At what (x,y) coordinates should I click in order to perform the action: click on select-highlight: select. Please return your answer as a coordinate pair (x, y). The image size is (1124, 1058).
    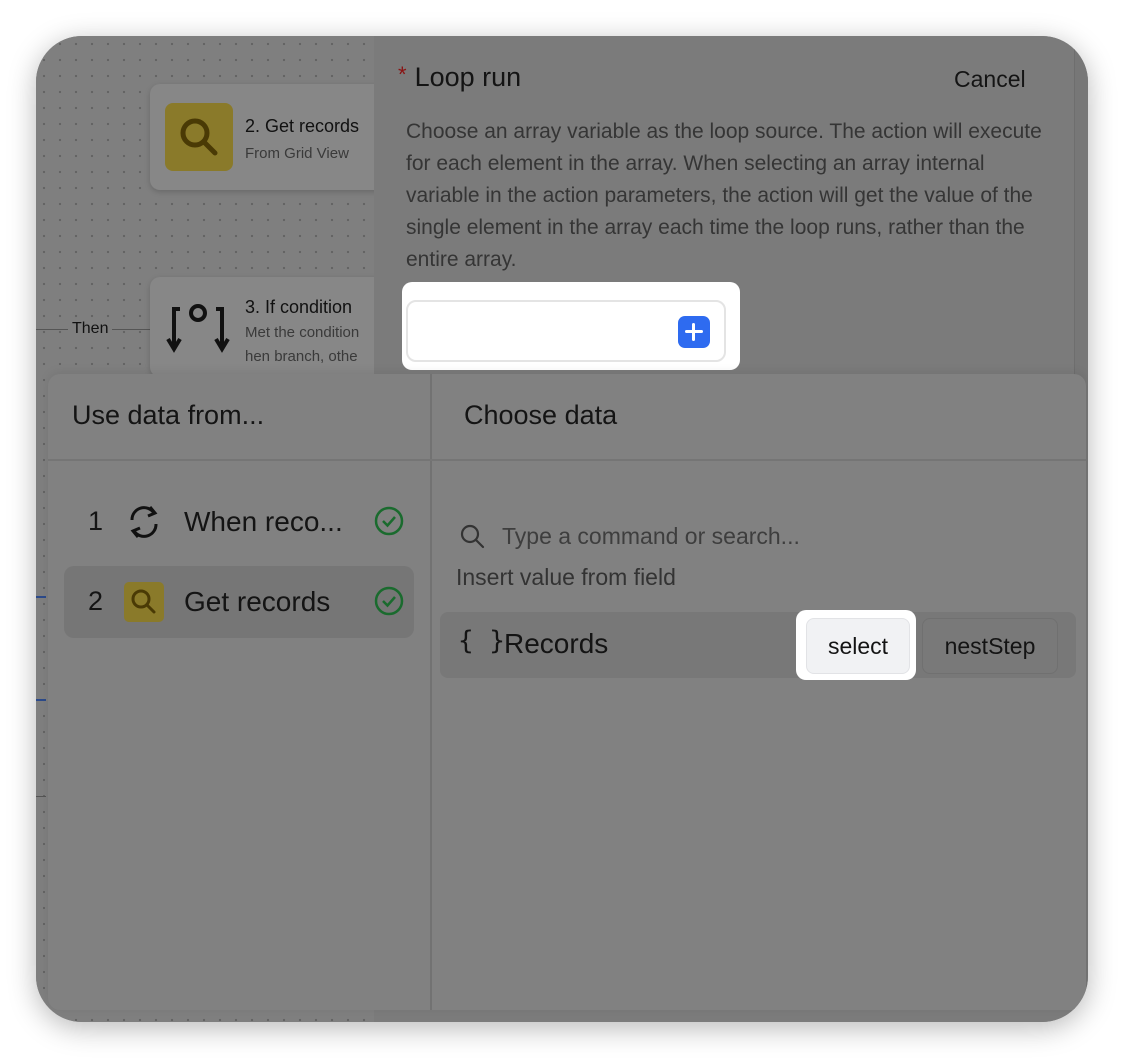
    Looking at the image, I should click on (856, 645).